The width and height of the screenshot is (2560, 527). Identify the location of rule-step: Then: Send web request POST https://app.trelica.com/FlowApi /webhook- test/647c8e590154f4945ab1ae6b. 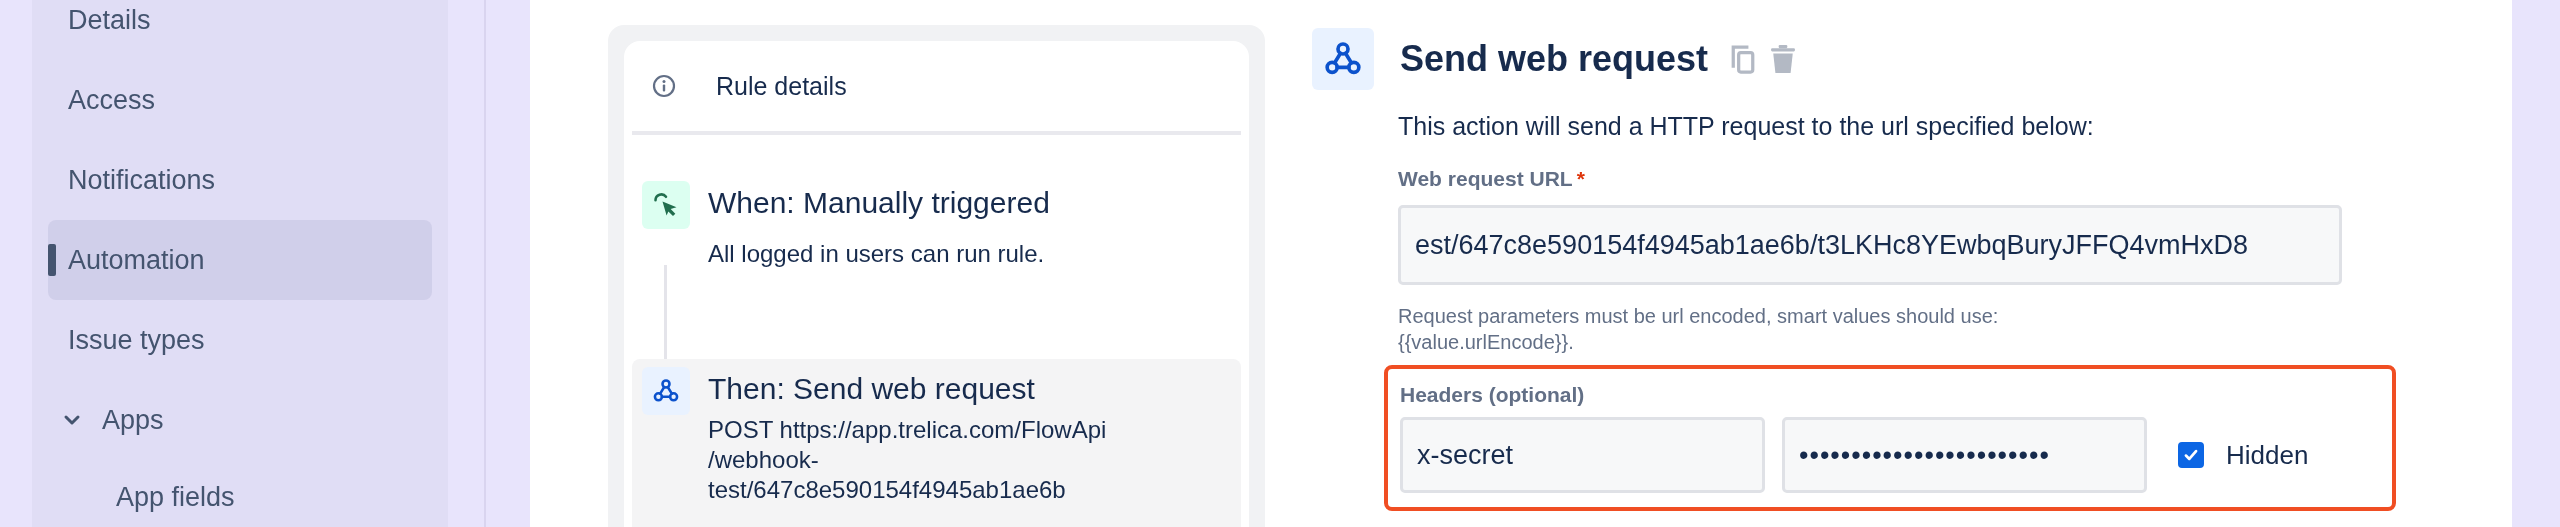
(936, 443).